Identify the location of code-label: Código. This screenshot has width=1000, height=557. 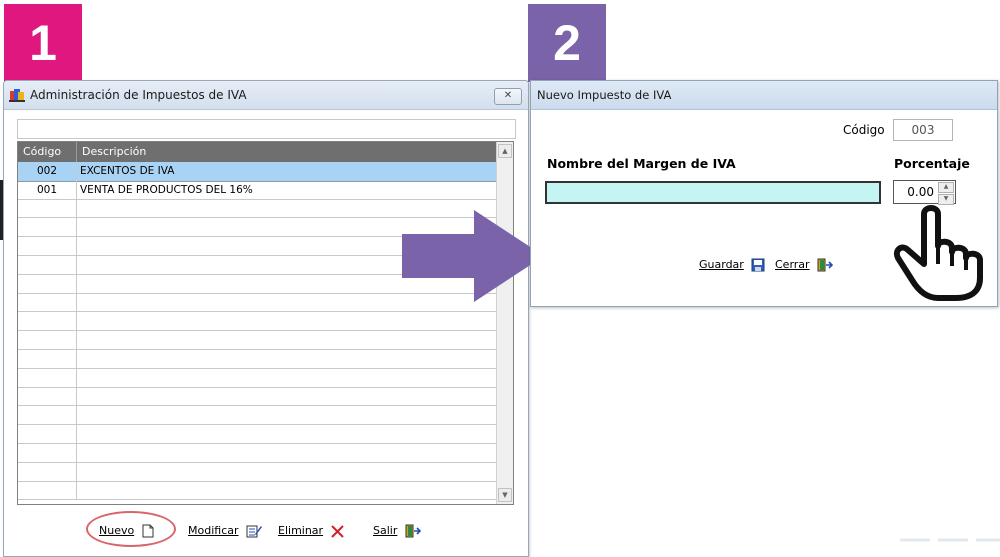
(864, 130).